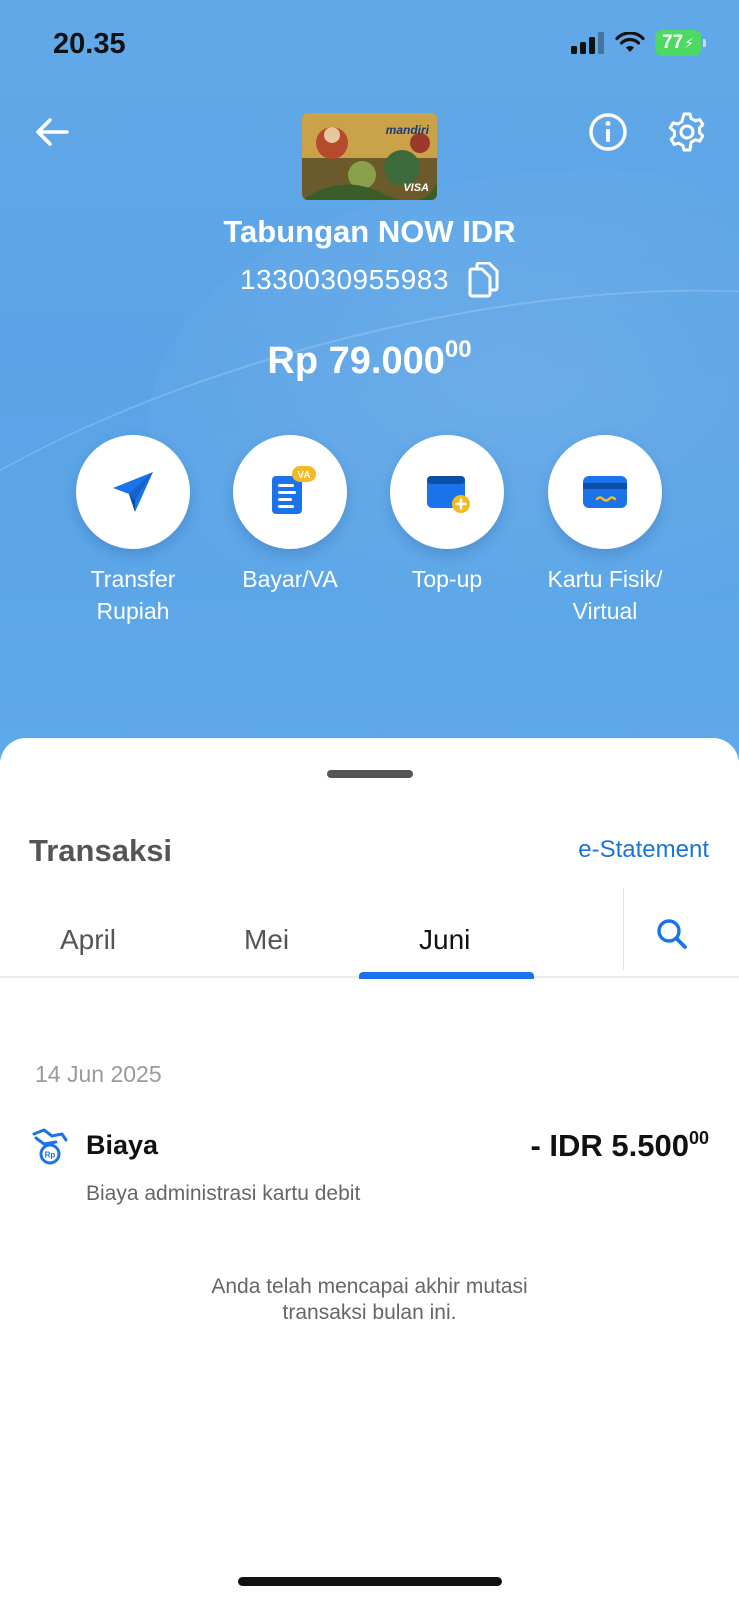 The image size is (739, 1600). I want to click on status-time: 20.35, so click(89, 44).